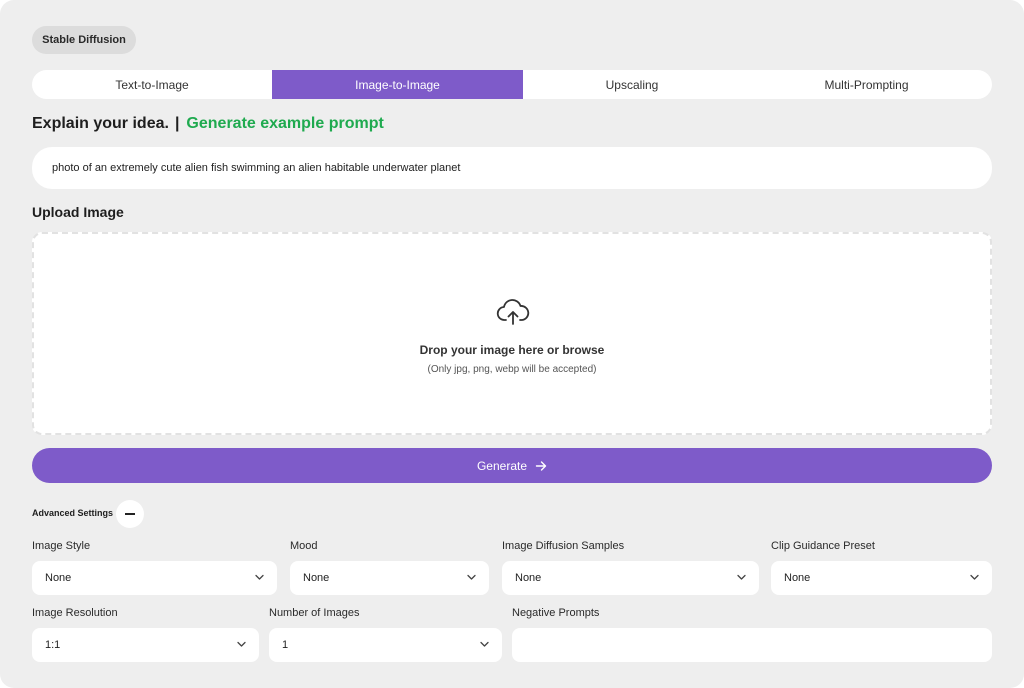 Image resolution: width=1024 pixels, height=688 pixels. What do you see at coordinates (541, 465) in the screenshot?
I see `arrow-right-icon` at bounding box center [541, 465].